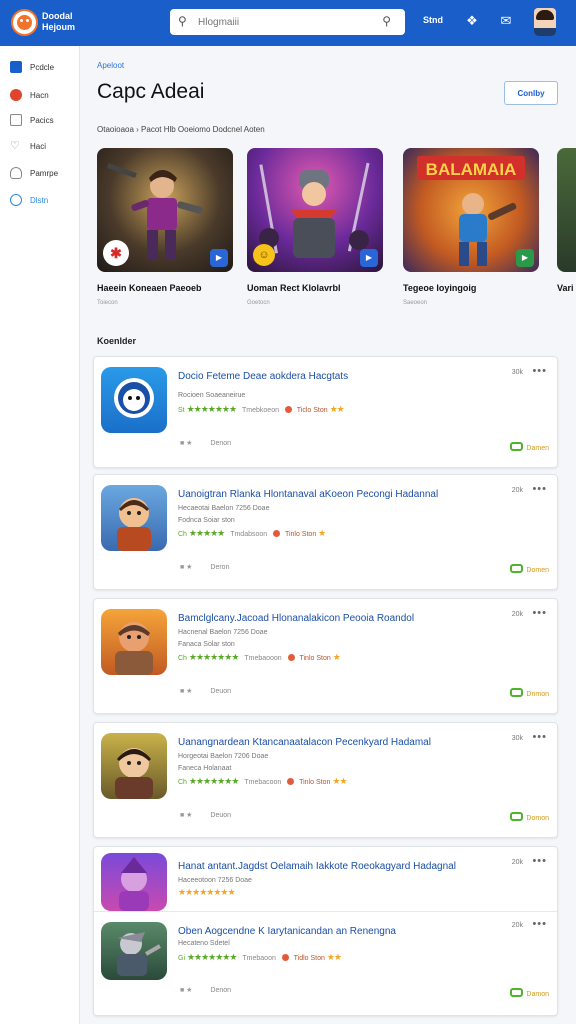 The width and height of the screenshot is (576, 1024). I want to click on notification-icon: ✉, so click(506, 21).